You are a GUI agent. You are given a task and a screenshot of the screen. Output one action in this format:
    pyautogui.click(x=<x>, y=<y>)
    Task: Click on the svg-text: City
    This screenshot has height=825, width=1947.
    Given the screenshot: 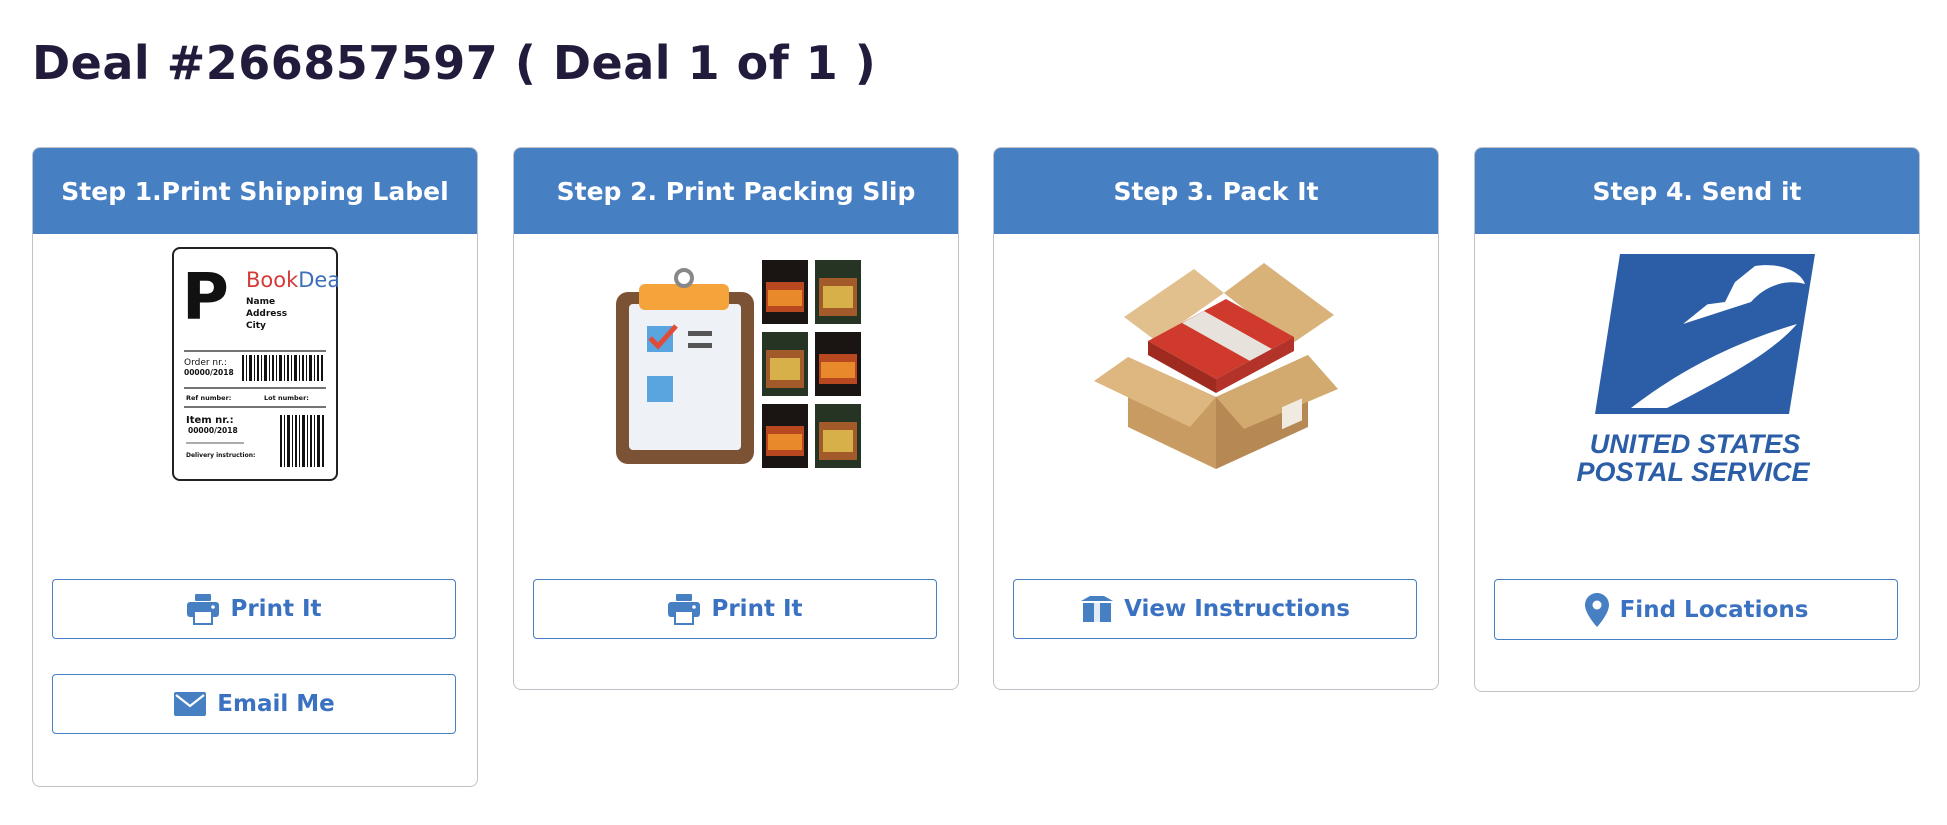 What is the action you would take?
    pyautogui.click(x=256, y=326)
    